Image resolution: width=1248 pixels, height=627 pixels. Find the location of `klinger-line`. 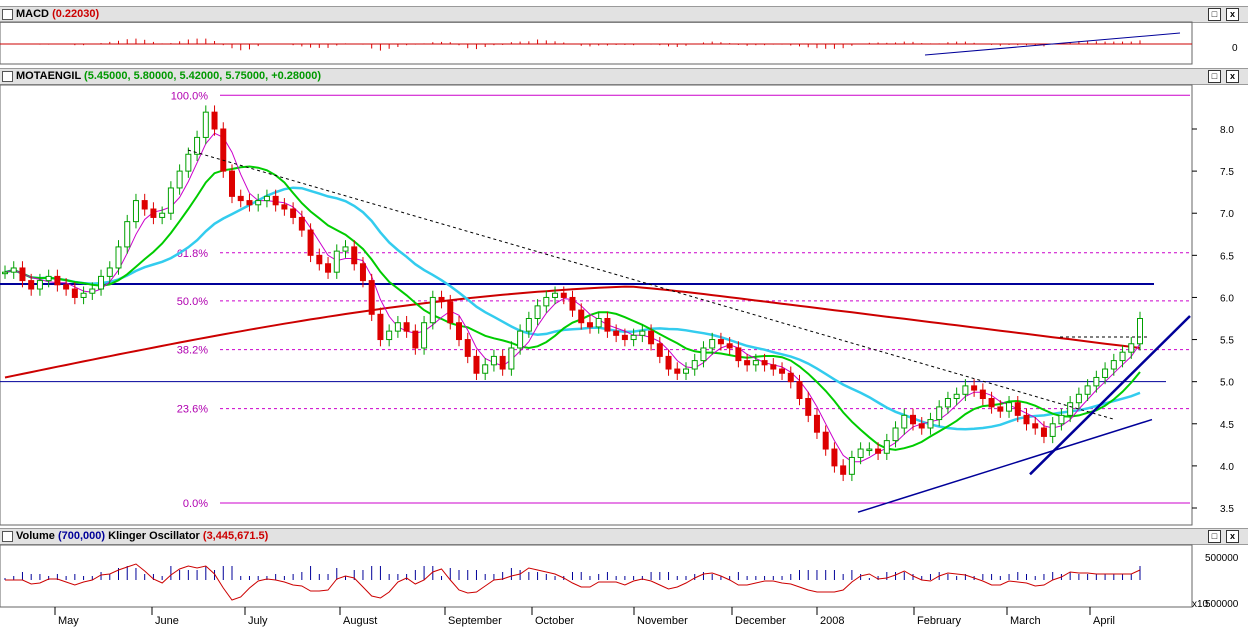

klinger-line is located at coordinates (573, 582).